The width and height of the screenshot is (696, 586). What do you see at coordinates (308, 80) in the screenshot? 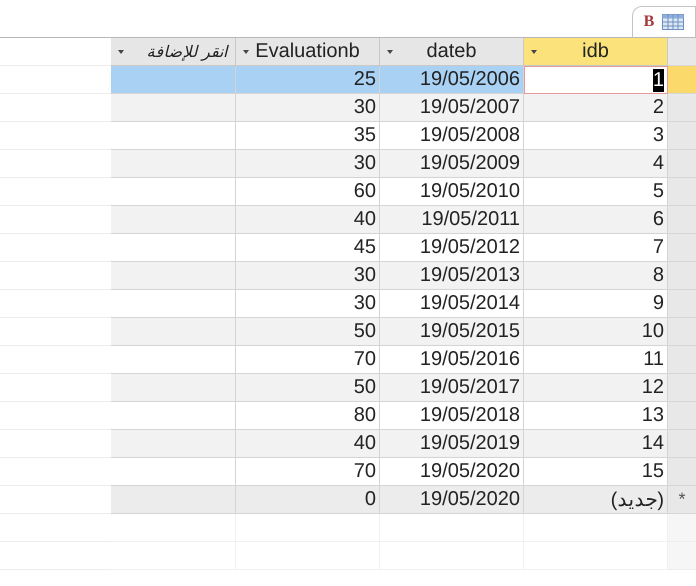
I see `table-cell: 25` at bounding box center [308, 80].